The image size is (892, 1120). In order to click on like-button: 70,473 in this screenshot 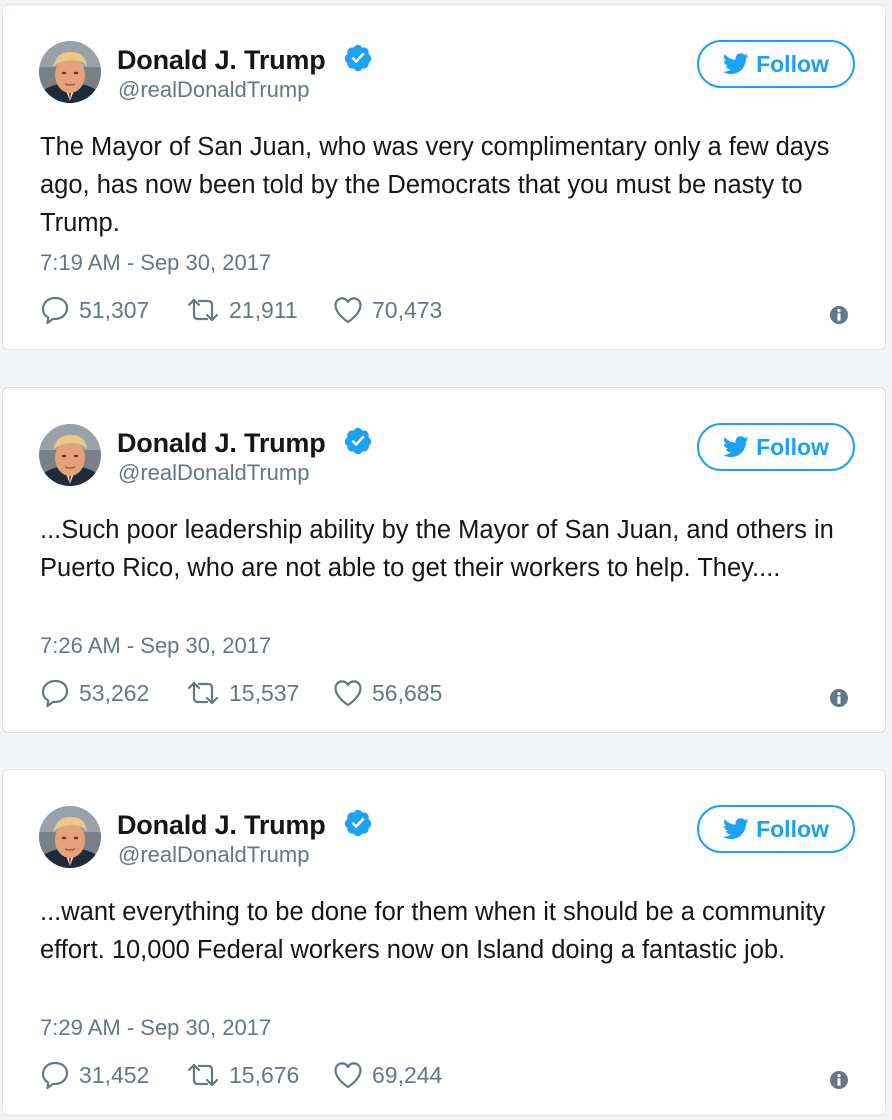, I will do `click(387, 310)`.